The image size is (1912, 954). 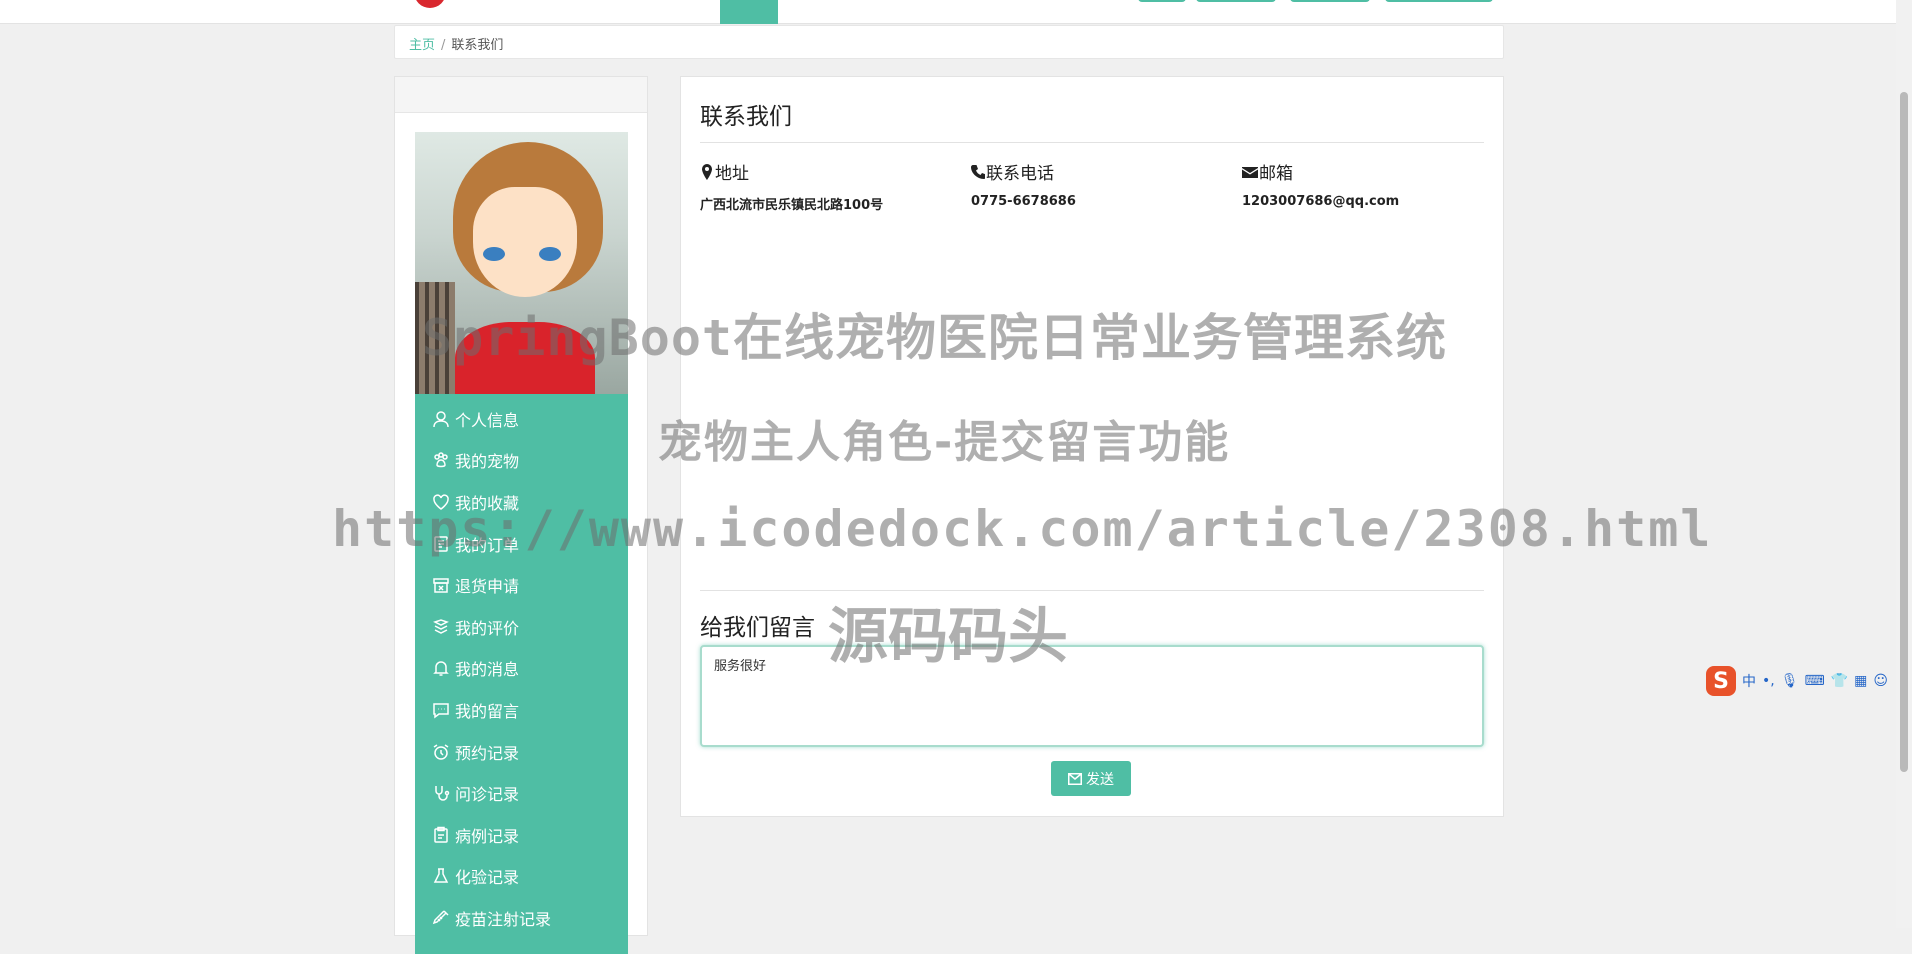 What do you see at coordinates (1721, 681) in the screenshot?
I see `ime-logo-icon: S` at bounding box center [1721, 681].